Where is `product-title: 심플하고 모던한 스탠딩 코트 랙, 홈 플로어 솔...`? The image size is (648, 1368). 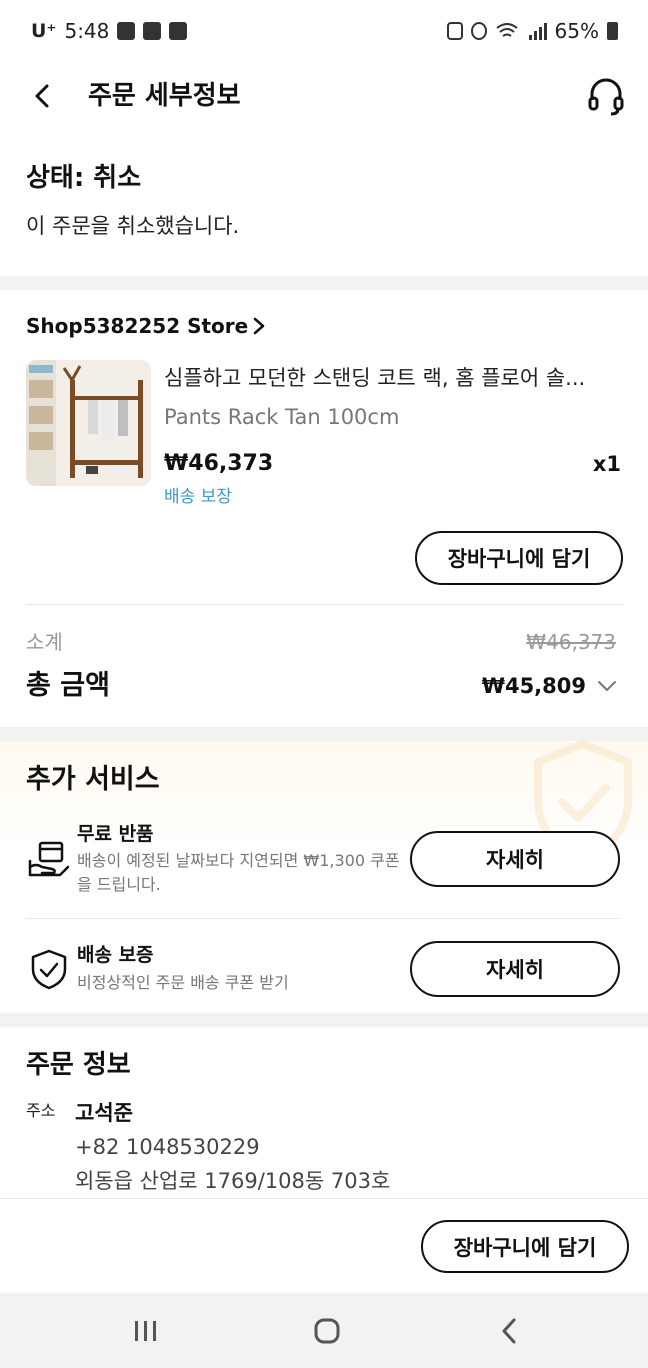
product-title: 심플하고 모던한 스탠딩 코트 랙, 홈 플로어 솔... is located at coordinates (392, 378).